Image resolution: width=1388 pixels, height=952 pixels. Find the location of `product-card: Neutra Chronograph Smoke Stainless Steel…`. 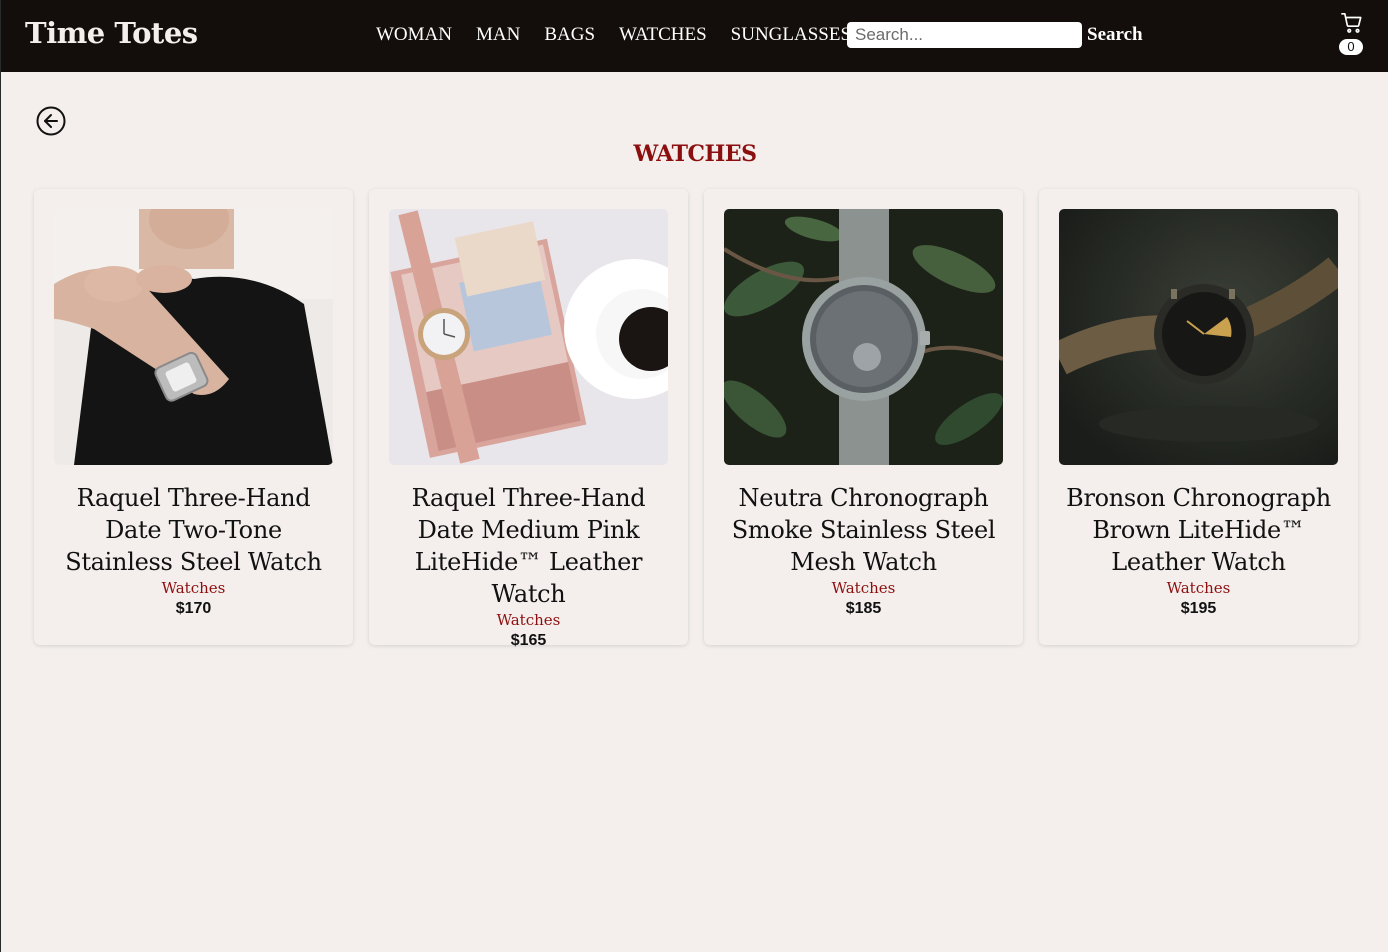

product-card: Neutra Chronograph Smoke Stainless Steel… is located at coordinates (863, 417).